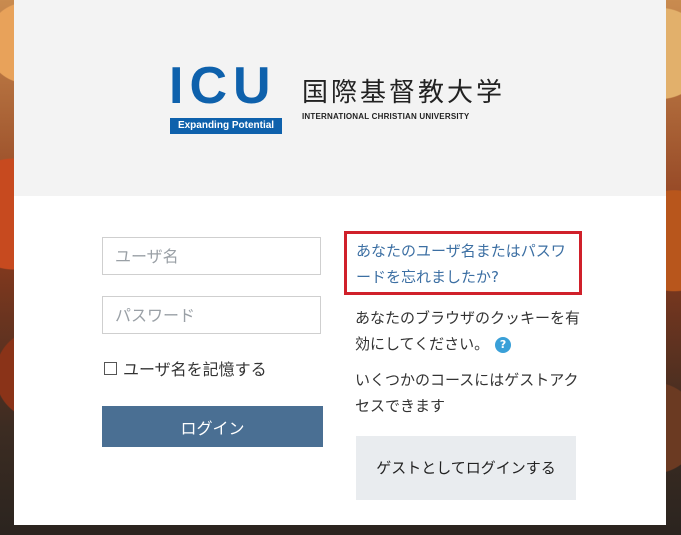 The height and width of the screenshot is (535, 681). Describe the element at coordinates (503, 344) in the screenshot. I see `question-icon: ?` at that location.